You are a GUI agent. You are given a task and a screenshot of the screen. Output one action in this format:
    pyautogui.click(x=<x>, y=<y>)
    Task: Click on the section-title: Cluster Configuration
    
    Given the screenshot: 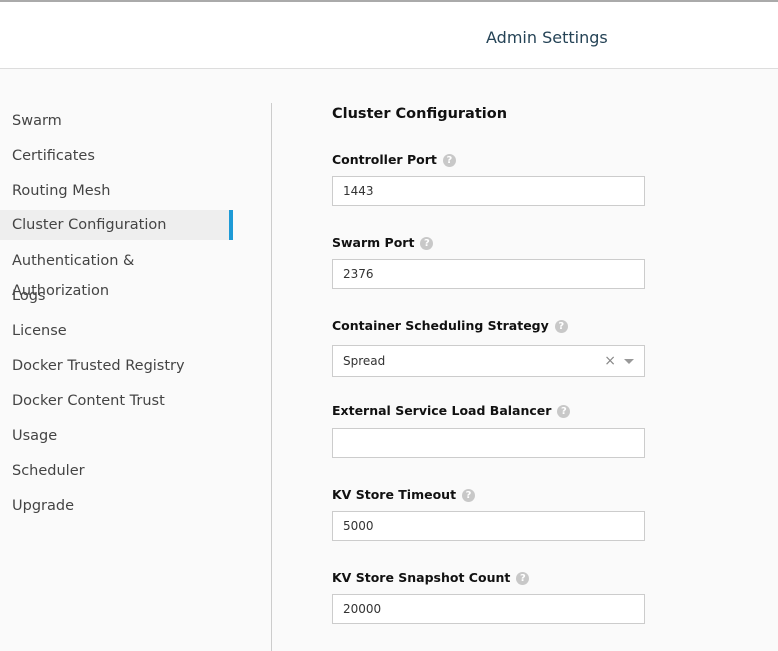 What is the action you would take?
    pyautogui.click(x=420, y=114)
    